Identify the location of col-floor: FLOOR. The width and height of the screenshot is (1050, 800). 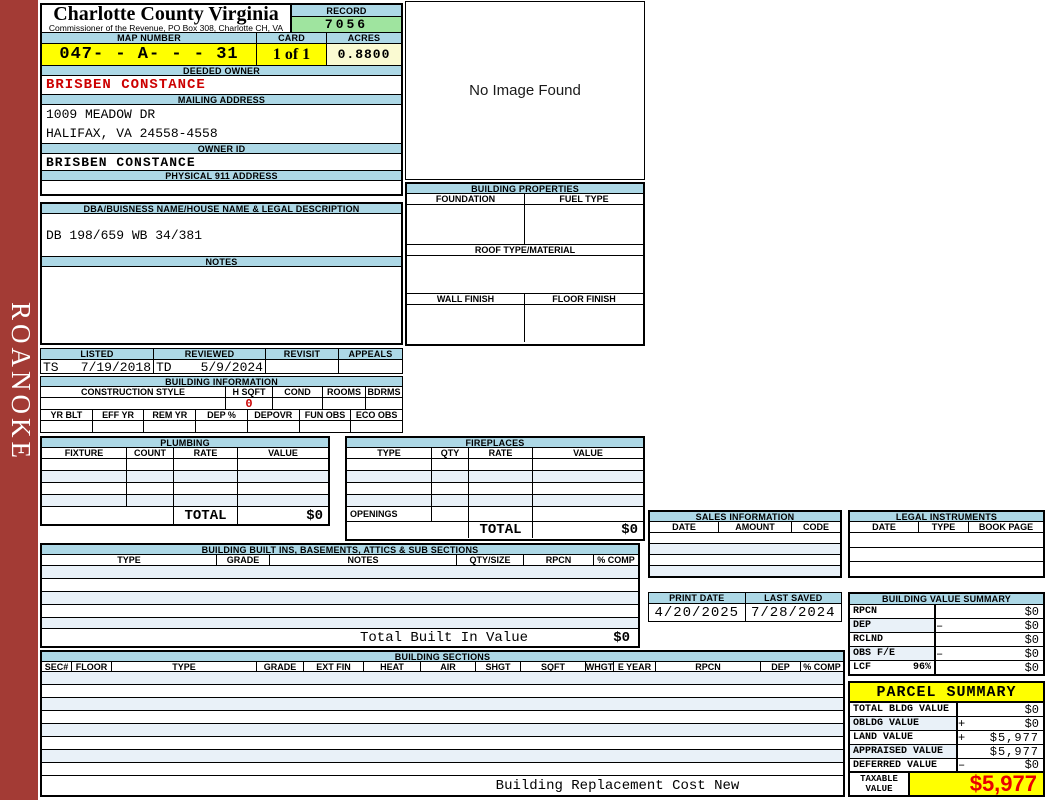
(92, 667).